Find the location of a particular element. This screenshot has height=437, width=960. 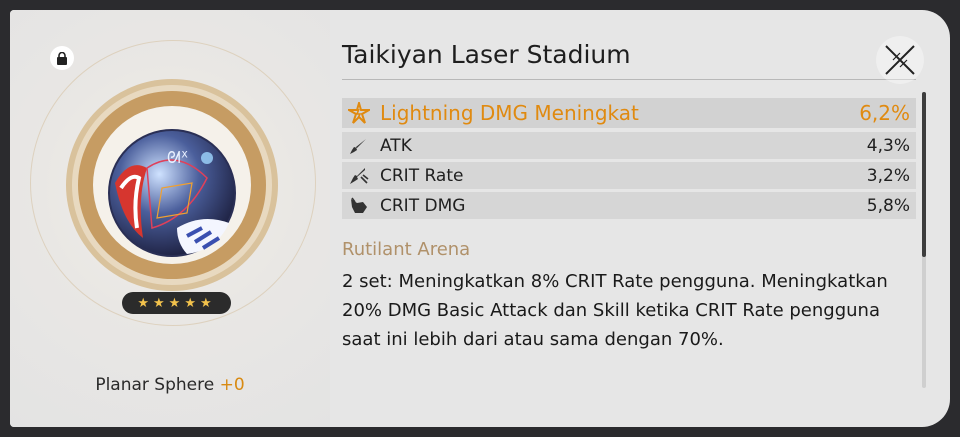

crit-dmg-icon is located at coordinates (359, 206).